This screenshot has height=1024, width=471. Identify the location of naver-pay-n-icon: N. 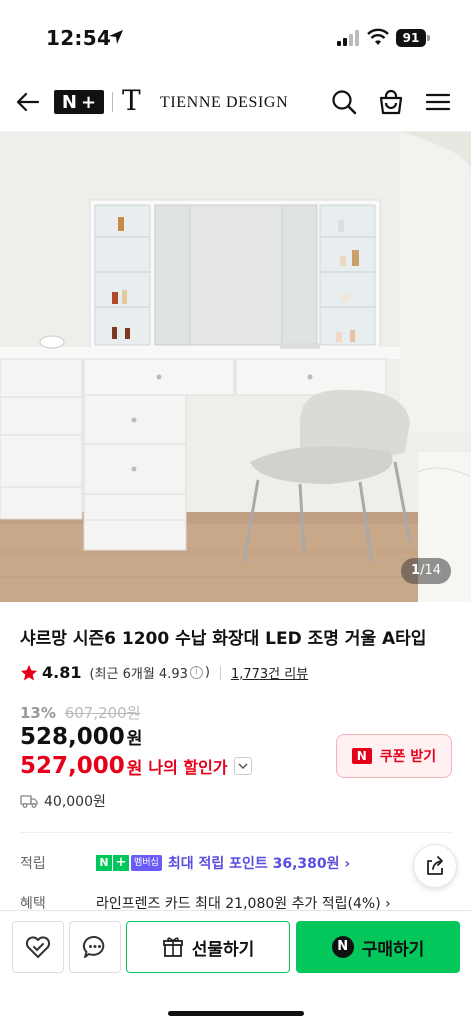
(342, 947).